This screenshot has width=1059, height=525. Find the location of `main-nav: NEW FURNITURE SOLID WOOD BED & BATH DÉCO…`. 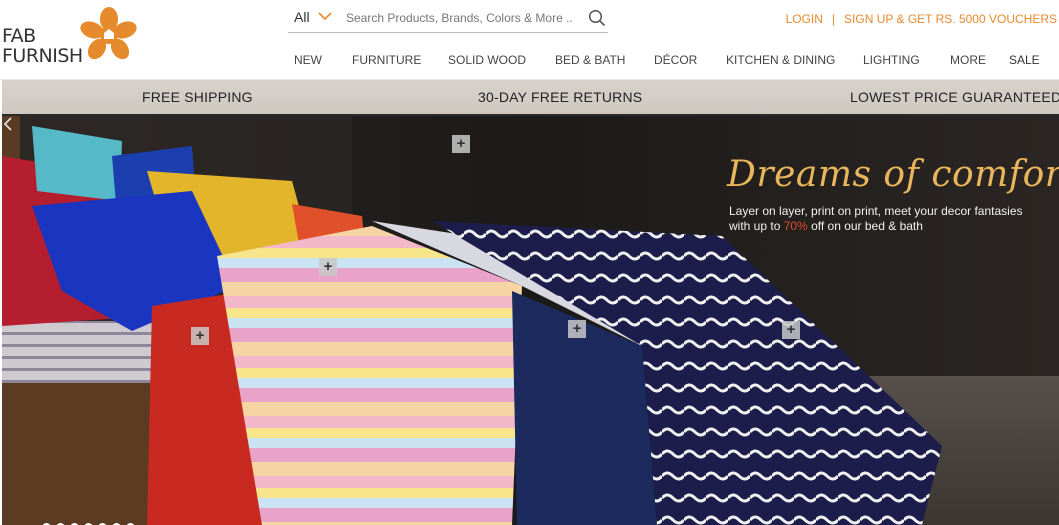

main-nav: NEW FURNITURE SOLID WOOD BED & BATH DÉCO… is located at coordinates (529, 62).